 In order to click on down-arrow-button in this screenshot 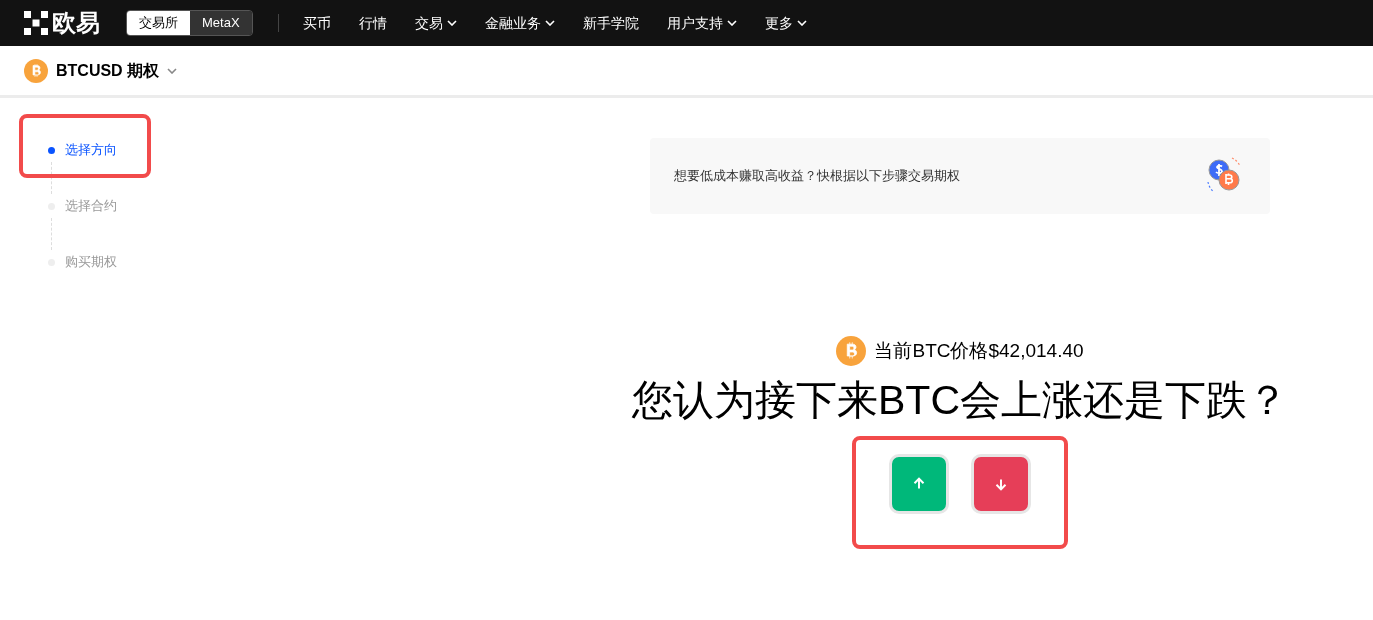, I will do `click(1001, 484)`.